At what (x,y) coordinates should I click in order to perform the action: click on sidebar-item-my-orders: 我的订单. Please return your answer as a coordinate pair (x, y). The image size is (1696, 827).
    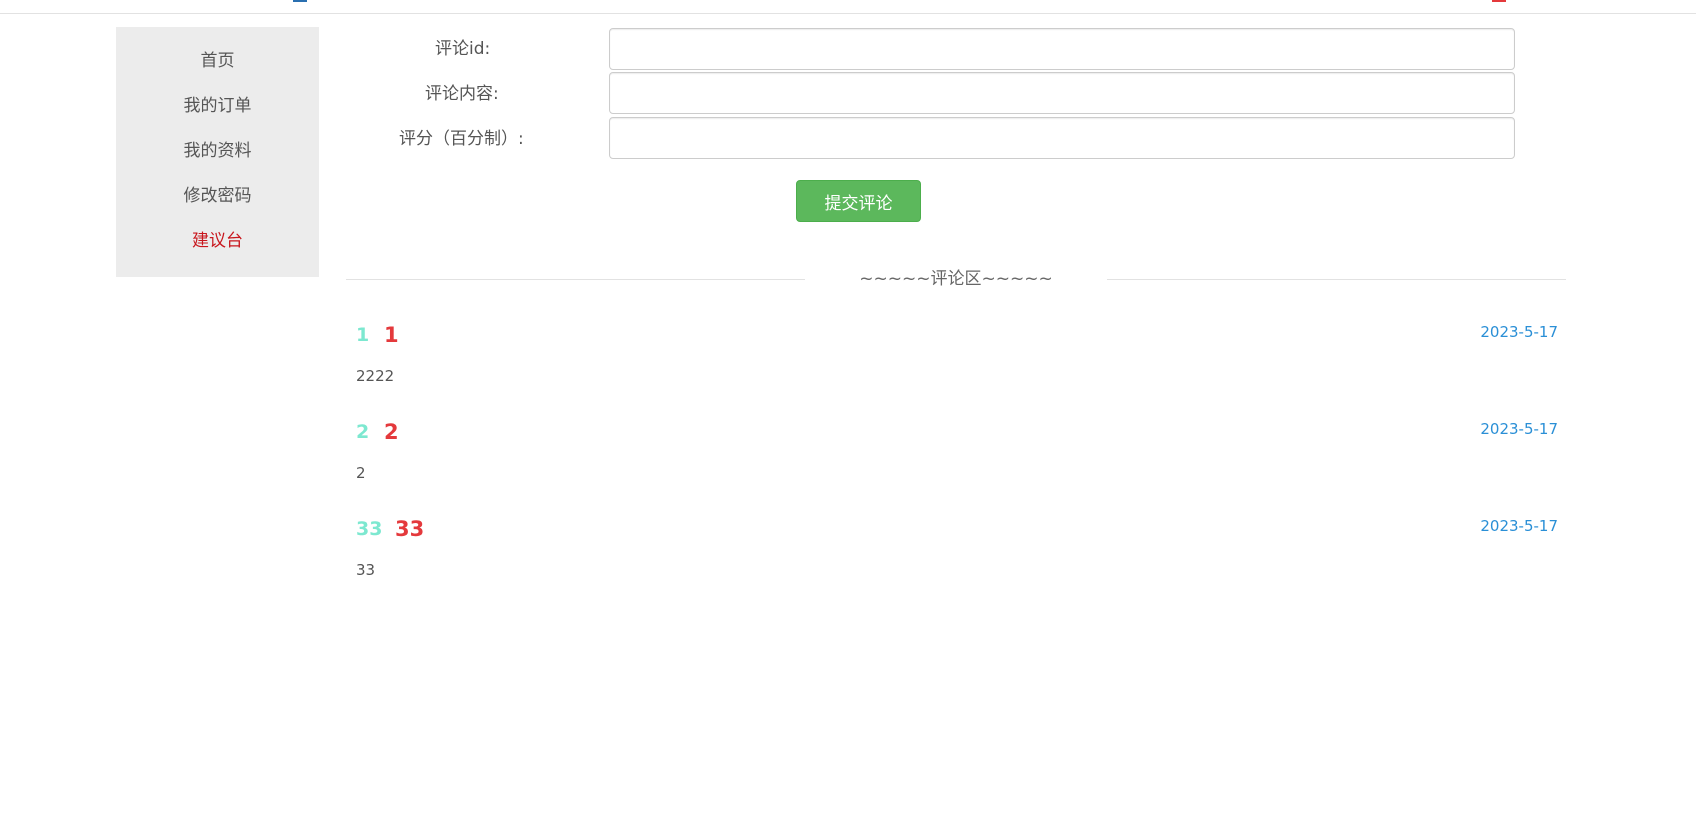
    Looking at the image, I should click on (217, 106).